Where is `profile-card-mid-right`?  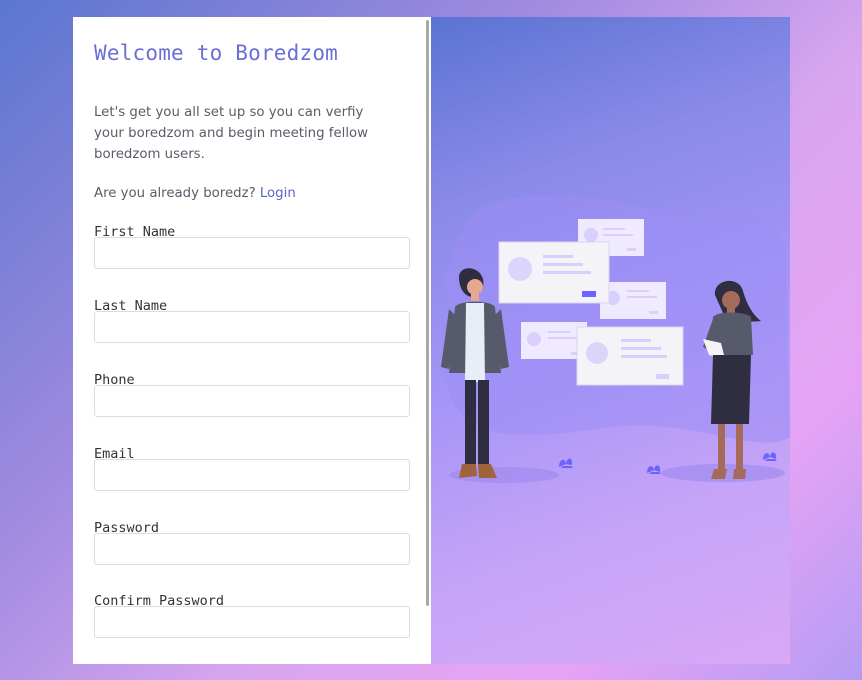 profile-card-mid-right is located at coordinates (633, 300).